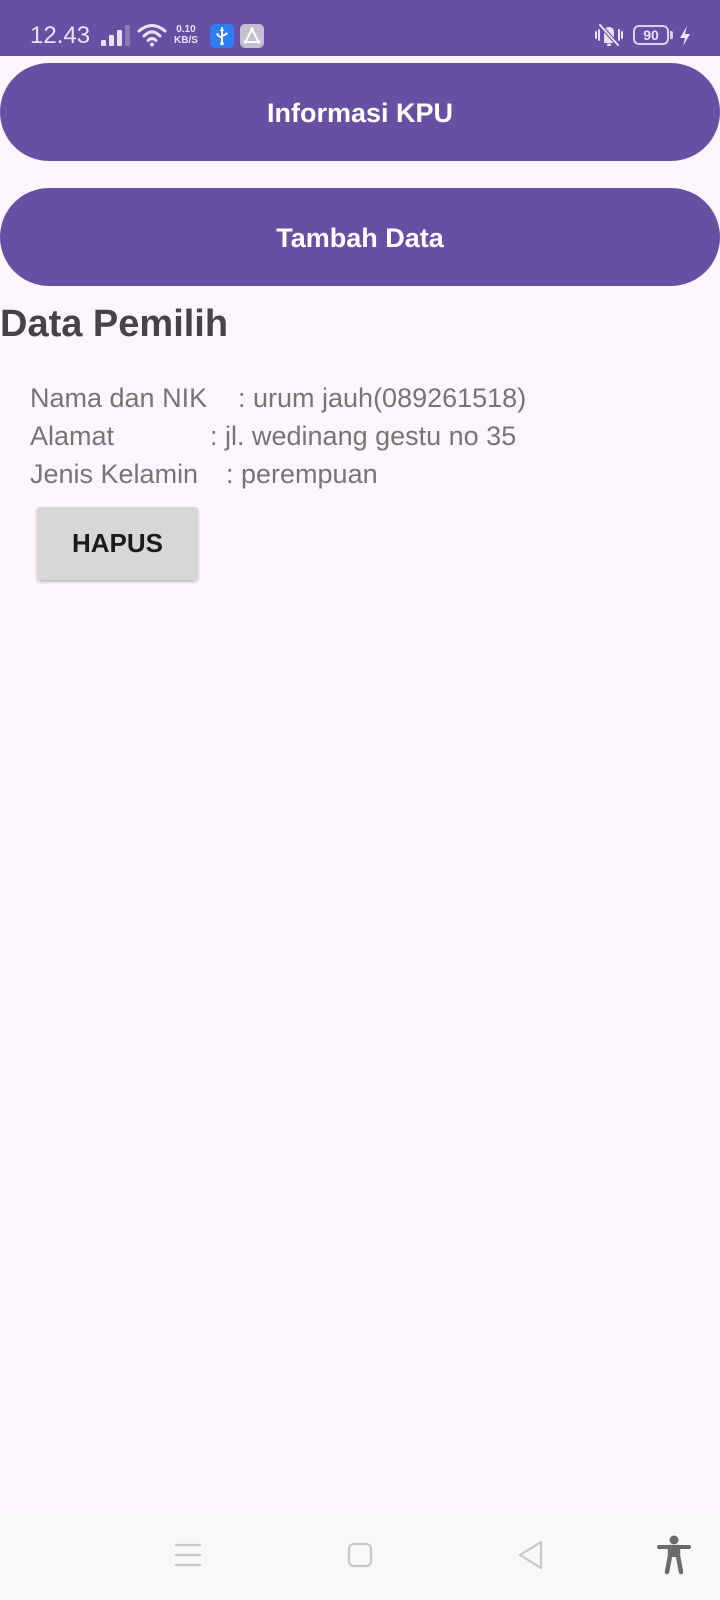  What do you see at coordinates (671, 35) in the screenshot?
I see `battery-tip` at bounding box center [671, 35].